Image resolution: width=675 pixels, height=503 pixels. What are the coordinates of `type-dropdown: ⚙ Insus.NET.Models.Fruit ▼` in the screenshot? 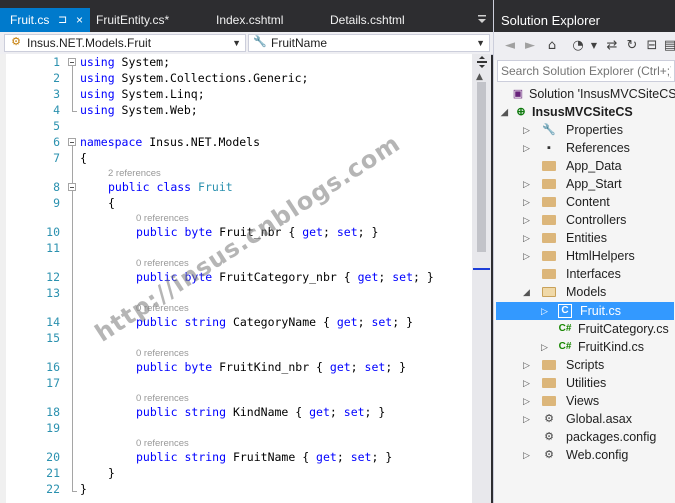 It's located at (125, 43).